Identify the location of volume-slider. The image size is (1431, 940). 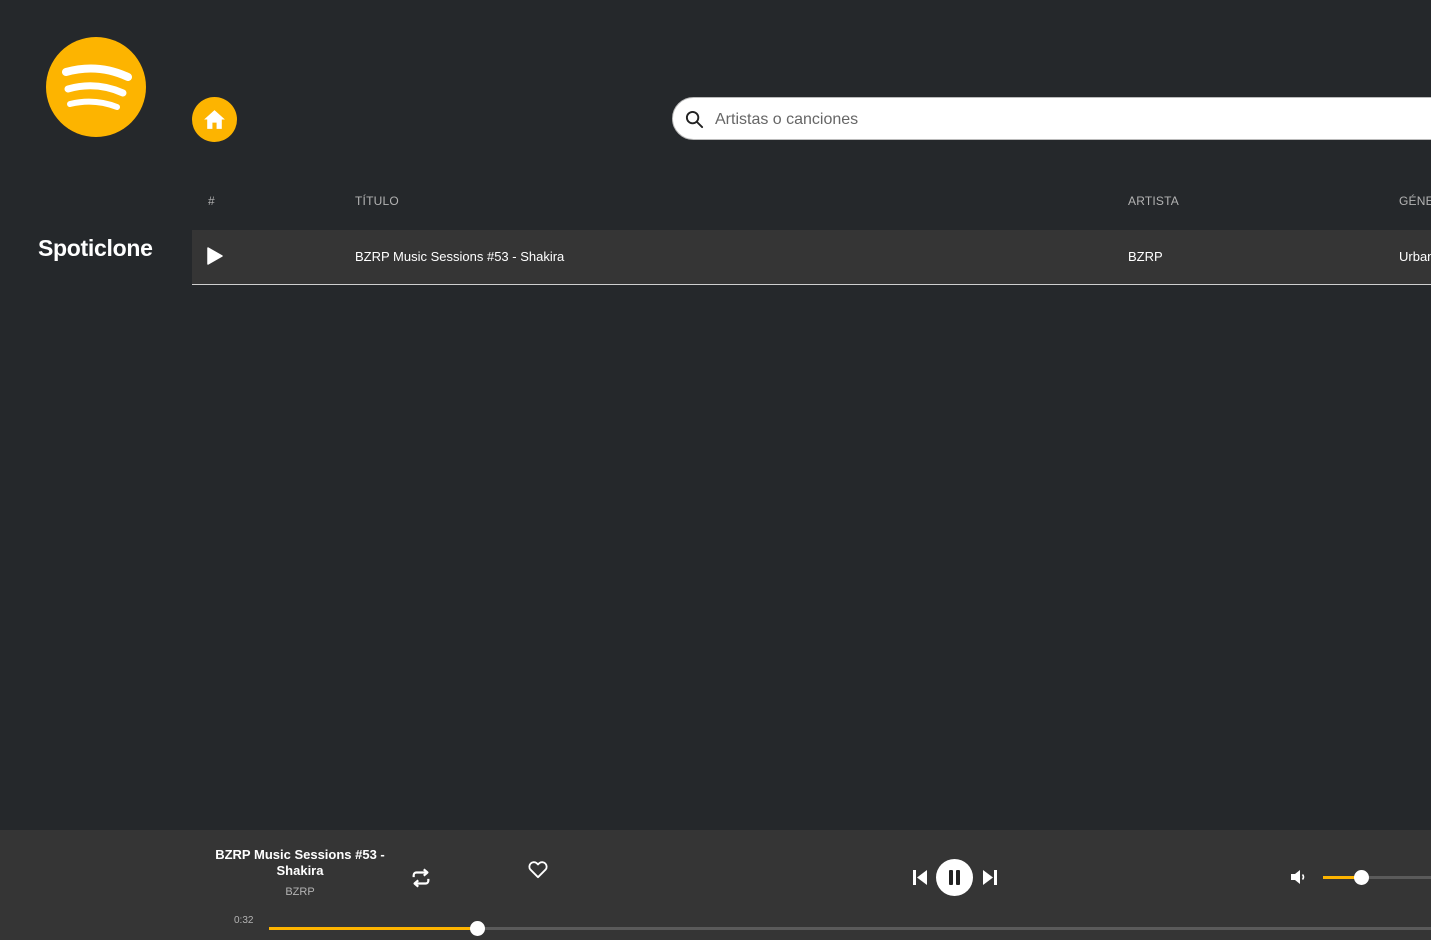
(1377, 877).